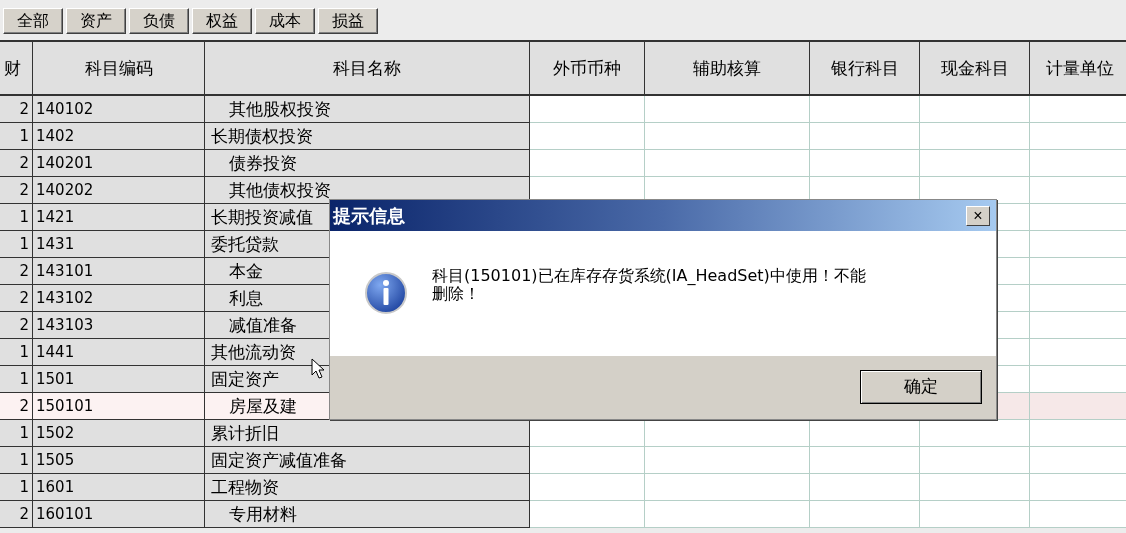  Describe the element at coordinates (285, 21) in the screenshot. I see `filter-button: 成本` at that location.